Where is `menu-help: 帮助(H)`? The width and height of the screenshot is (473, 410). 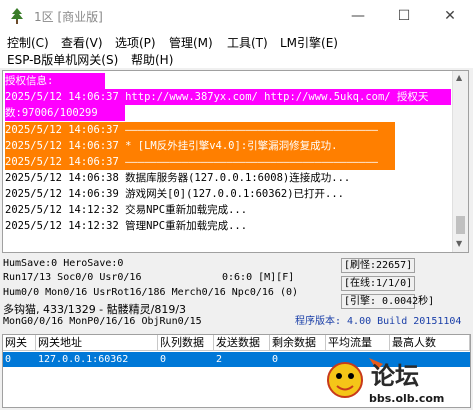 menu-help: 帮助(H) is located at coordinates (152, 59).